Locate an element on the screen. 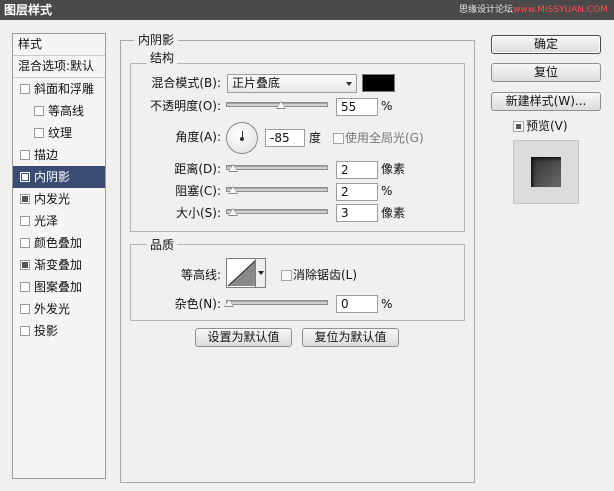  style-item: 投影 is located at coordinates (59, 331).